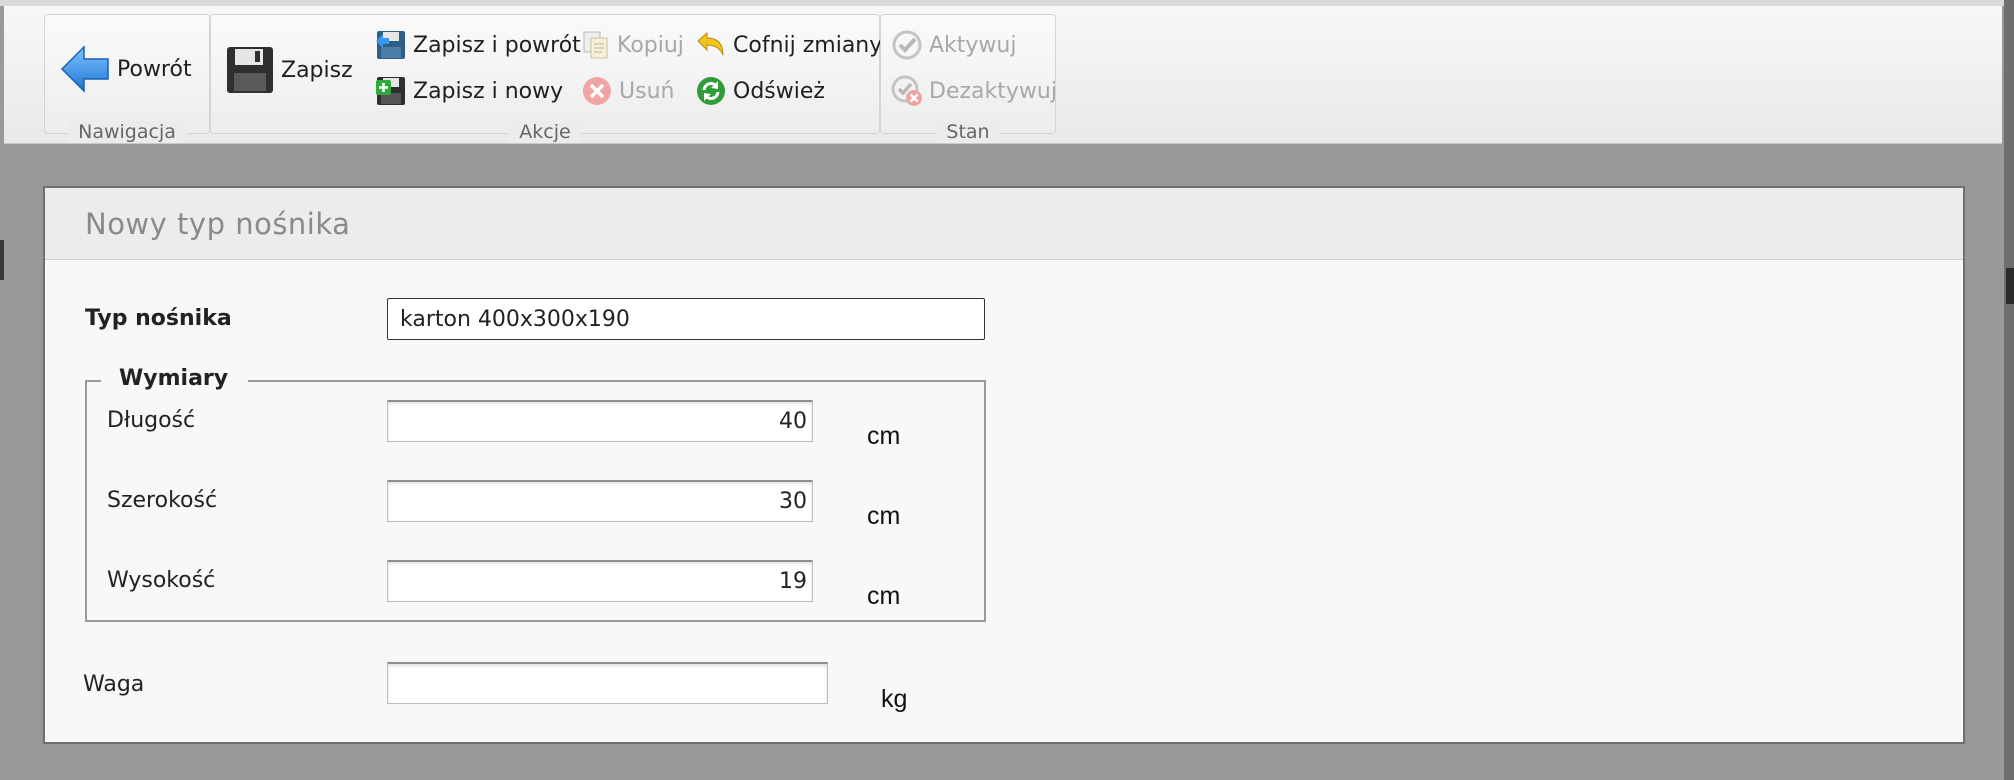 The image size is (2014, 780). I want to click on delete-button: Usuń, so click(627, 91).